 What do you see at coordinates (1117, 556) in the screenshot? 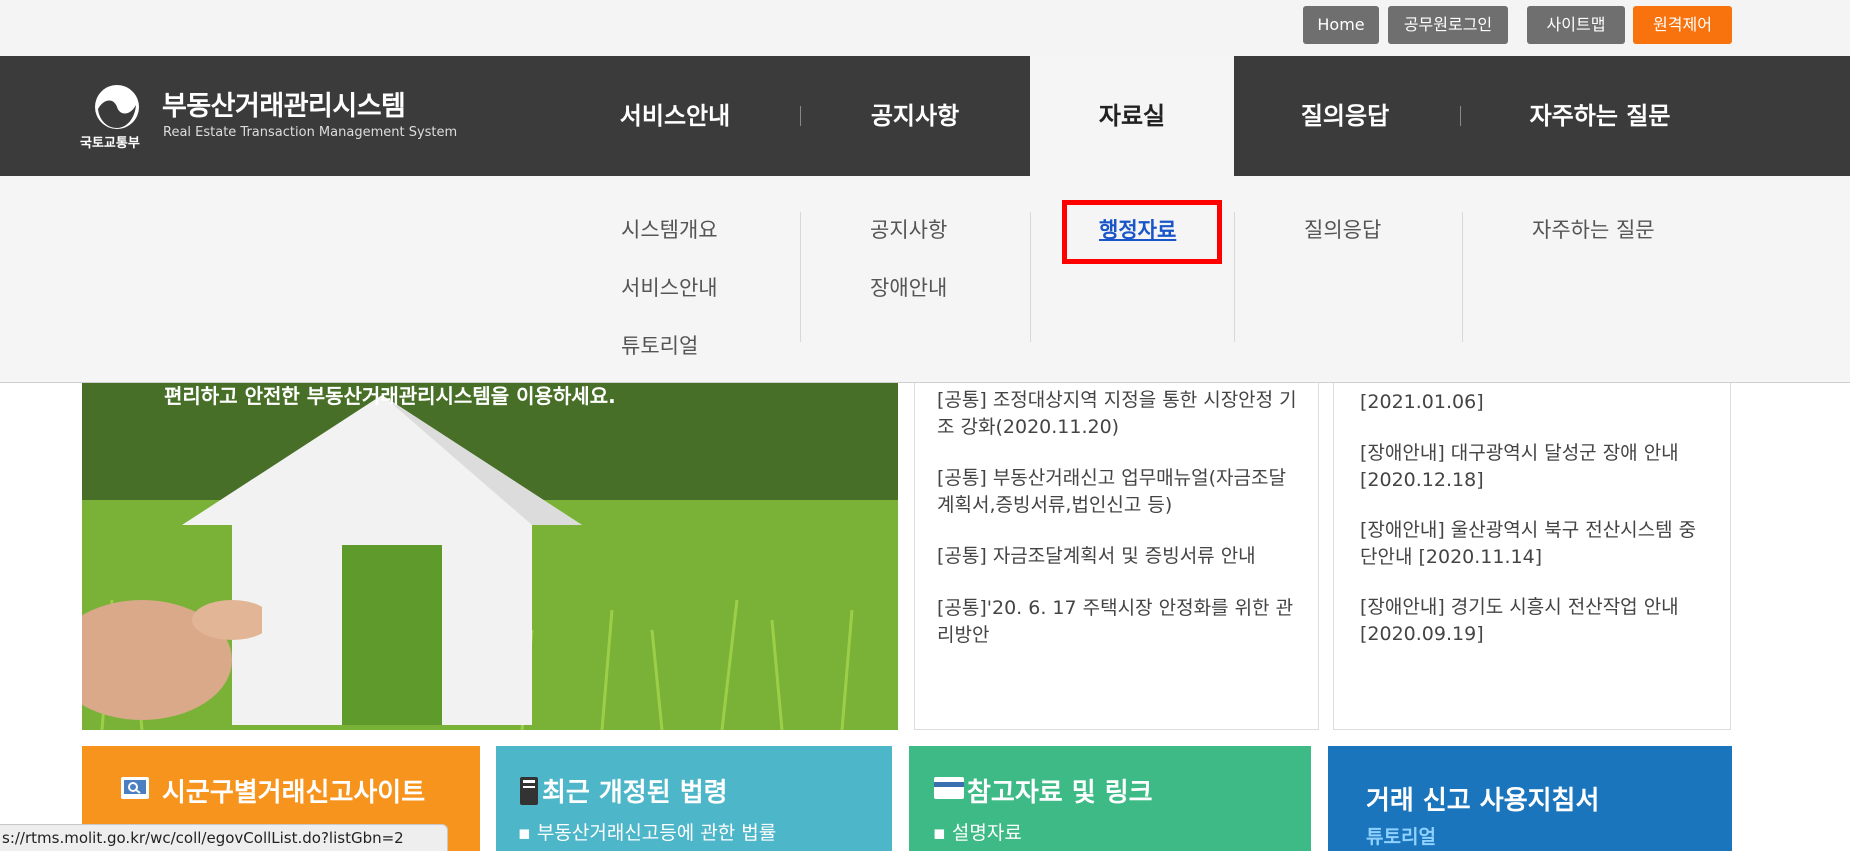
I see `news-item: [공통] 자금조달계획서 및 증빙서류 안내` at bounding box center [1117, 556].